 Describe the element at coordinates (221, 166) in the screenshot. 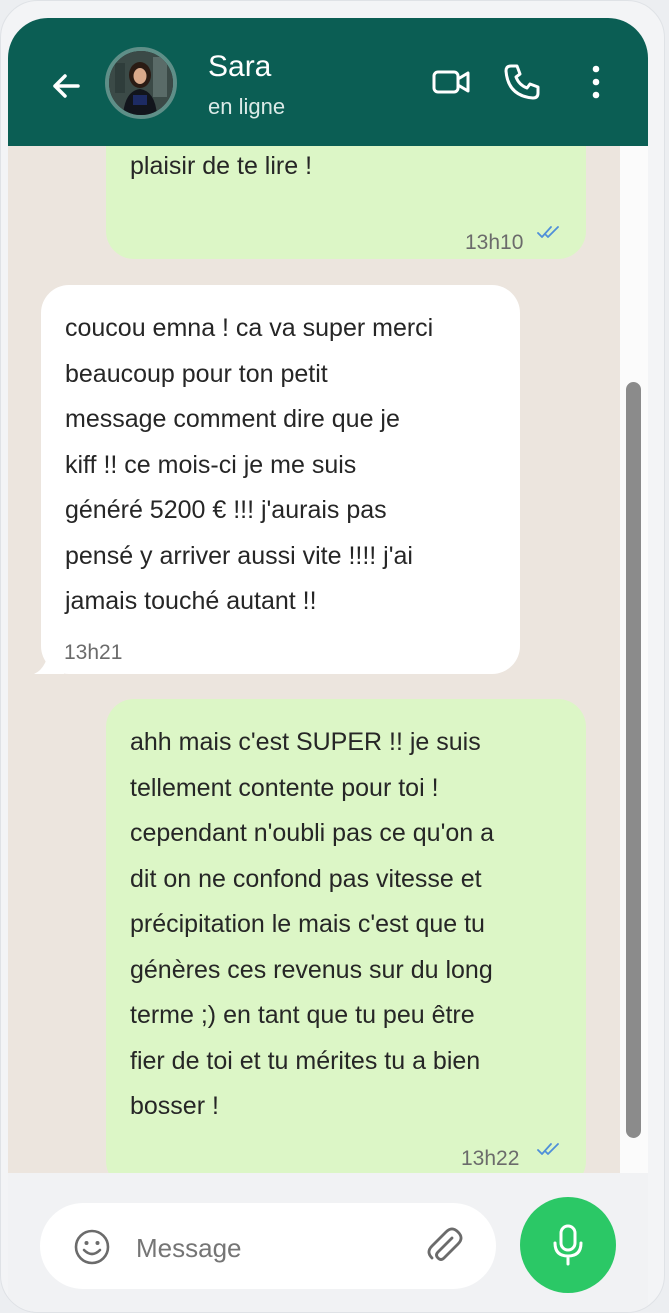

I see `message-text: plaisir de te lire !` at that location.